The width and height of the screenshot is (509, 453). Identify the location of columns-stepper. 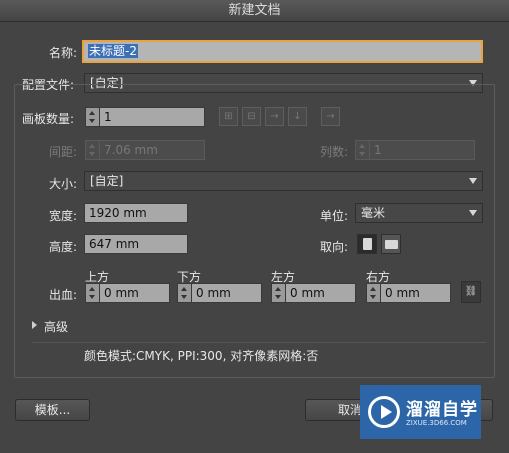
(362, 150).